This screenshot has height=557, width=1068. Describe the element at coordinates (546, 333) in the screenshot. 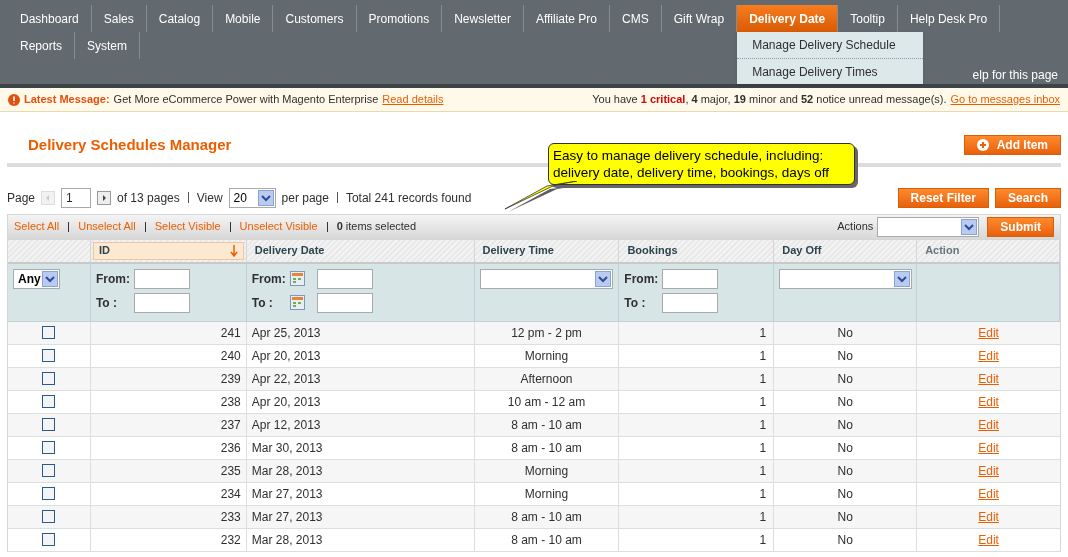

I see `table-cell-text: 12 pm - 2 pm` at that location.